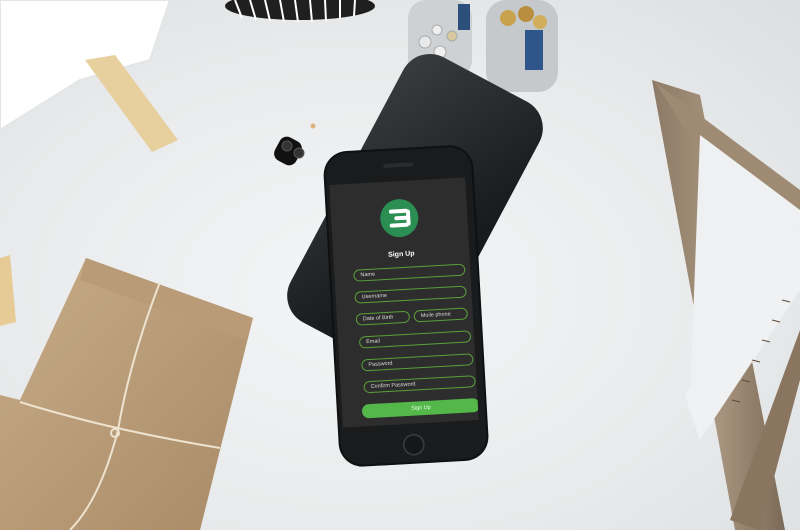  I want to click on email-field: Email, so click(415, 339).